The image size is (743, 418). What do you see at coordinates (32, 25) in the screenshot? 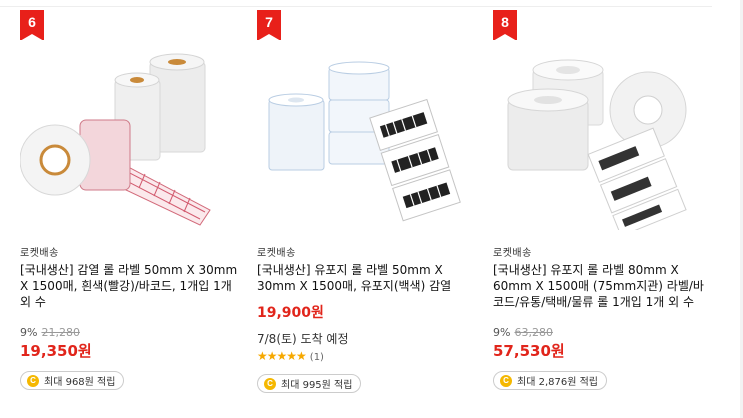
I see `rank-badge: 6` at bounding box center [32, 25].